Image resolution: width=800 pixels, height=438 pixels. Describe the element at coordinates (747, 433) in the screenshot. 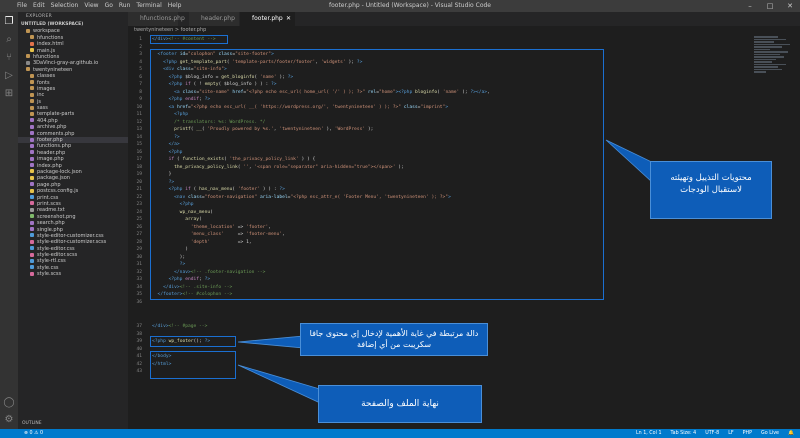

I see `language-mode: PHP` at that location.